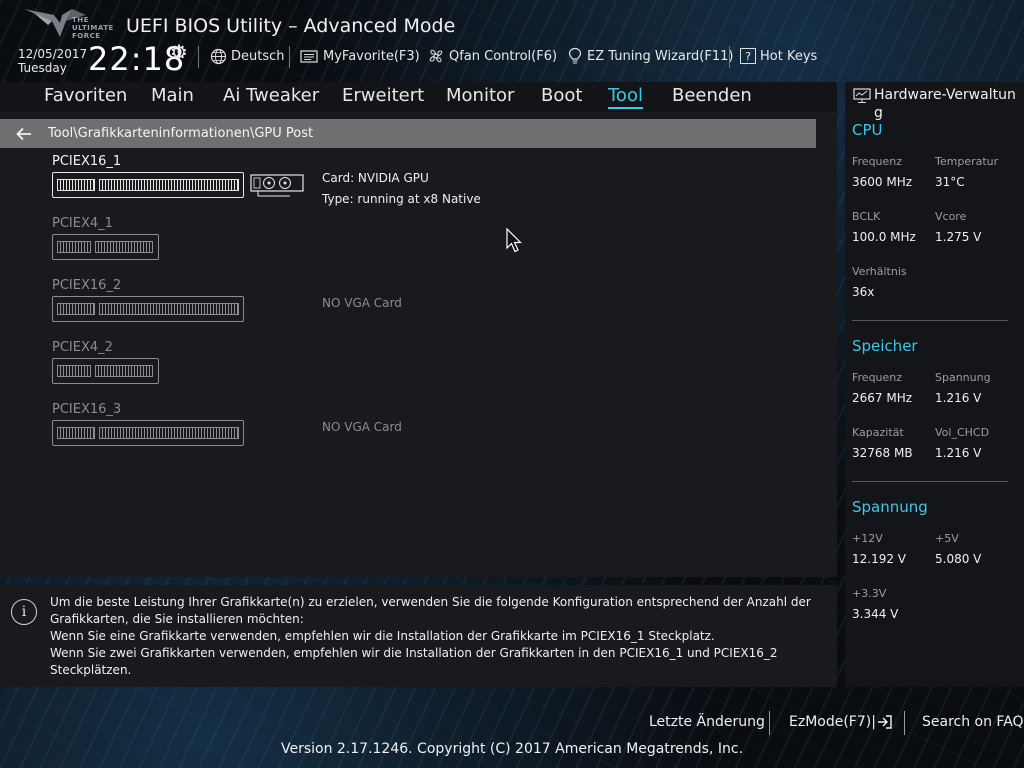 This screenshot has height=768, width=1024. Describe the element at coordinates (867, 538) in the screenshot. I see `spannung-12v-label: +12V` at that location.